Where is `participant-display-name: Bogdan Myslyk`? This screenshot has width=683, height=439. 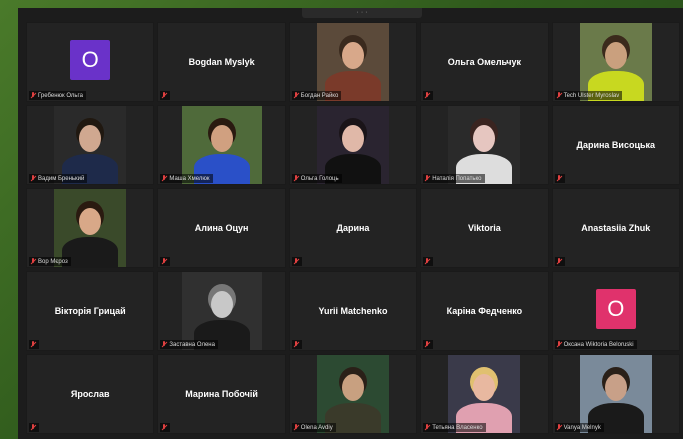
participant-display-name: Bogdan Myslyk is located at coordinates (221, 62).